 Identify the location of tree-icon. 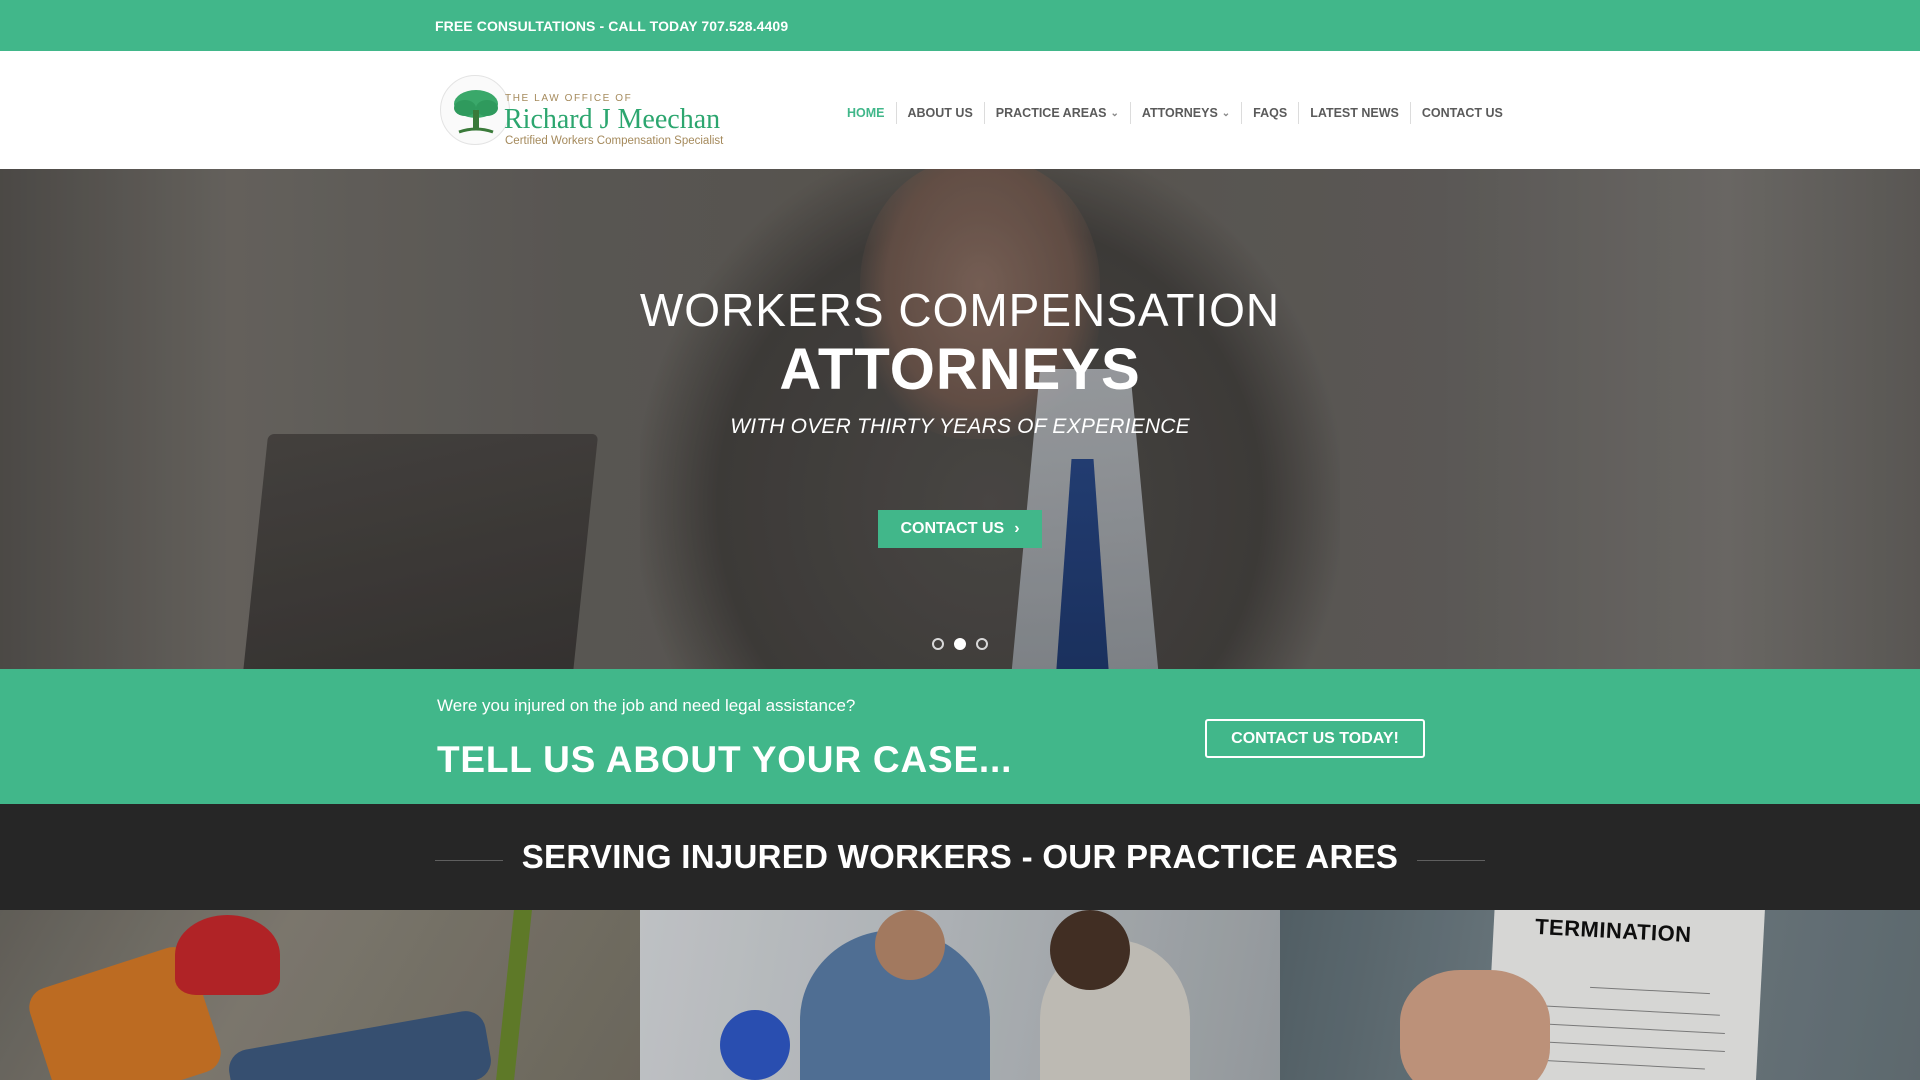
(475, 110).